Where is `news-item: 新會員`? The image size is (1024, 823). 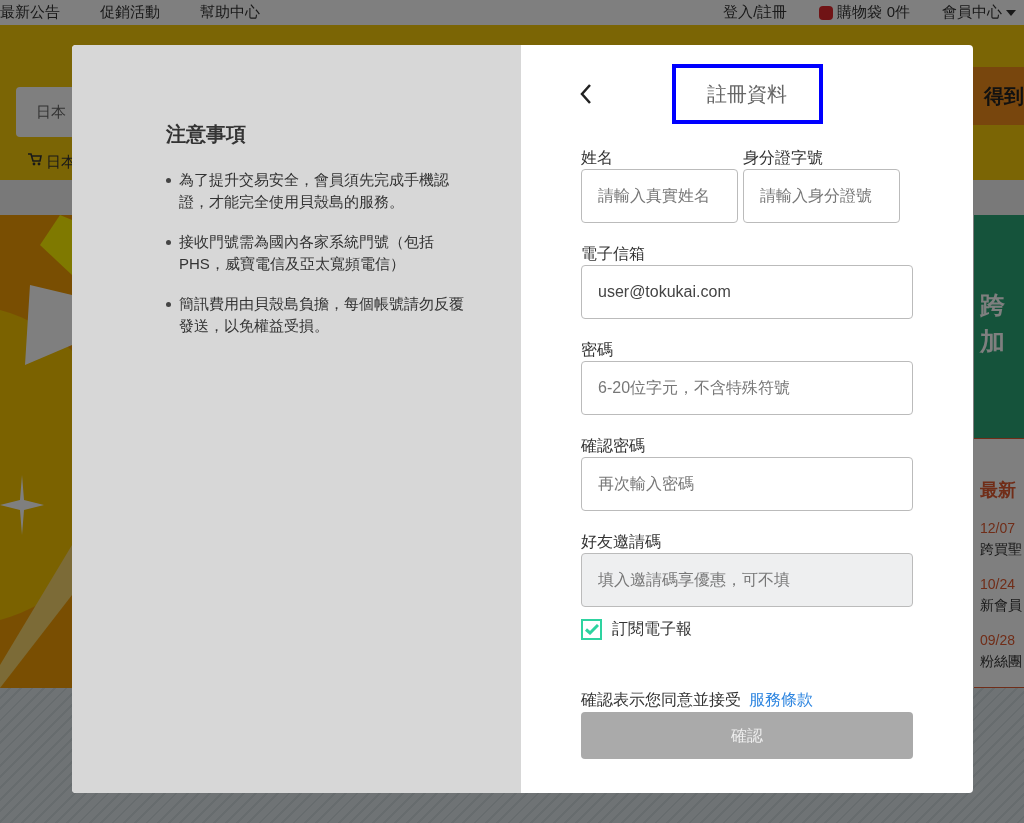 news-item: 新會員 is located at coordinates (1002, 605).